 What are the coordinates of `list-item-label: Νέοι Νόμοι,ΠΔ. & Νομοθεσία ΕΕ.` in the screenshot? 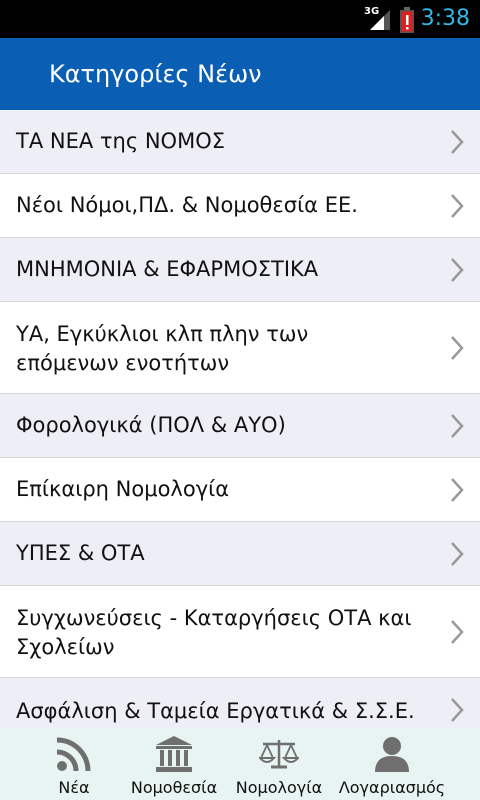 It's located at (187, 205).